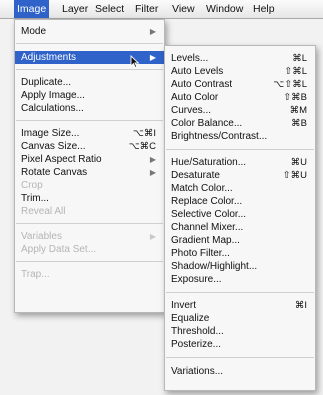 The height and width of the screenshot is (395, 323). Describe the element at coordinates (89, 172) in the screenshot. I see `menu-item-rotate-canvas: Rotate Canvas ▶` at that location.